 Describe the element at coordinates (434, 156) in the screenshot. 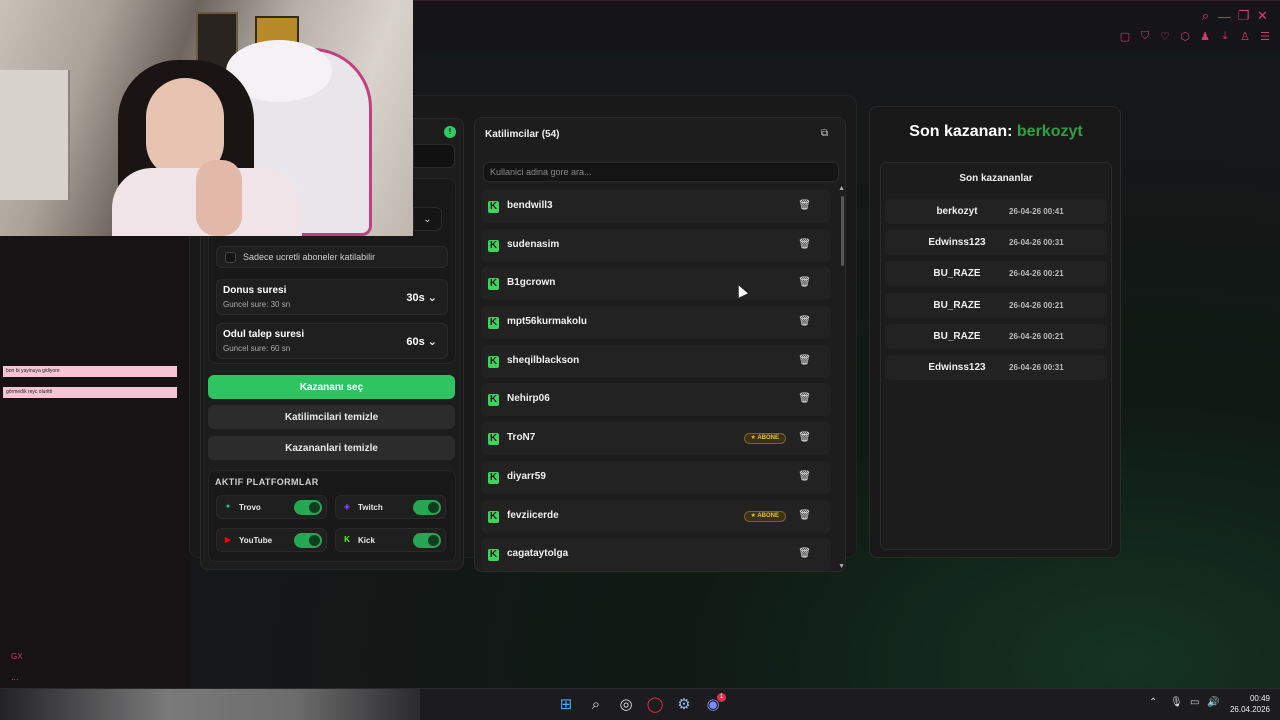

I see `keyword-input` at that location.